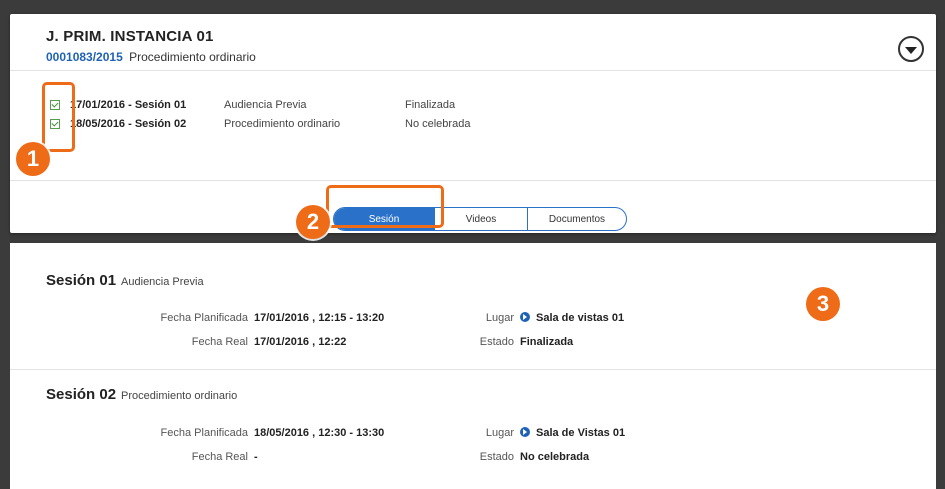  What do you see at coordinates (576, 219) in the screenshot?
I see `tab-documentos: Documentos` at bounding box center [576, 219].